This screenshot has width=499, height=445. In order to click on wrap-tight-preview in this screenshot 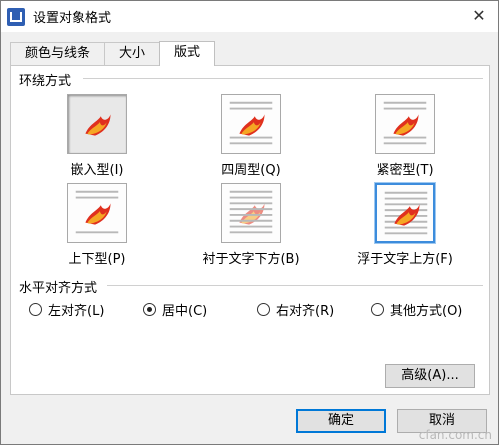, I will do `click(405, 124)`.